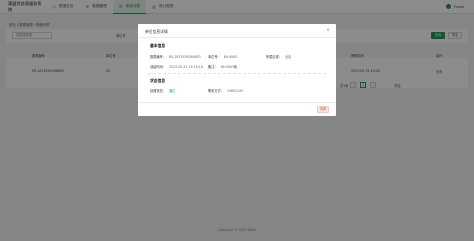  I want to click on close-icon: ×, so click(328, 30).